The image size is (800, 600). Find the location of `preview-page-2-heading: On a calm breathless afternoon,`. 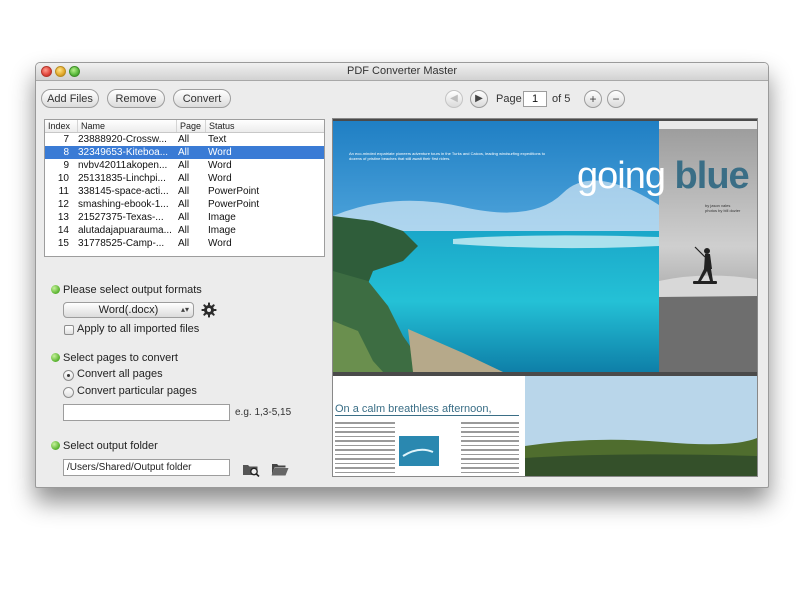

preview-page-2-heading: On a calm breathless afternoon, is located at coordinates (413, 409).